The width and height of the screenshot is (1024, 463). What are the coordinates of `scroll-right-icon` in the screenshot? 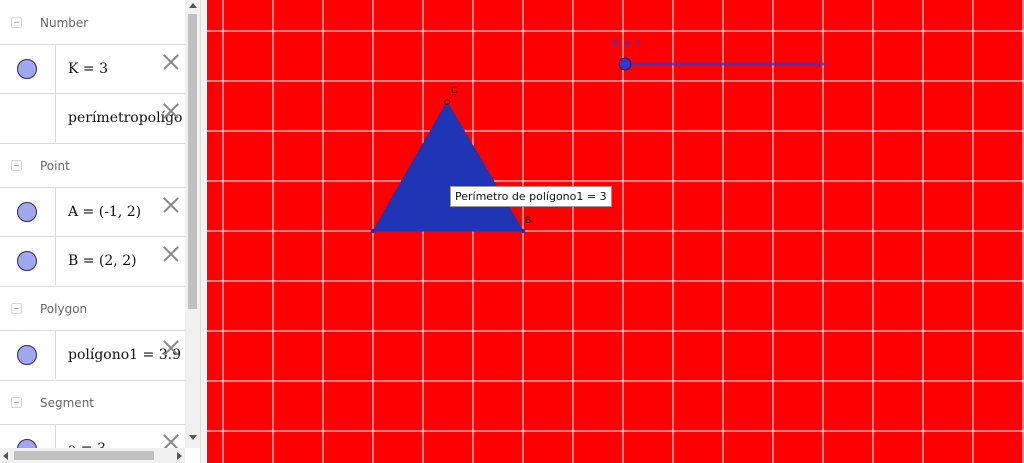 It's located at (179, 456).